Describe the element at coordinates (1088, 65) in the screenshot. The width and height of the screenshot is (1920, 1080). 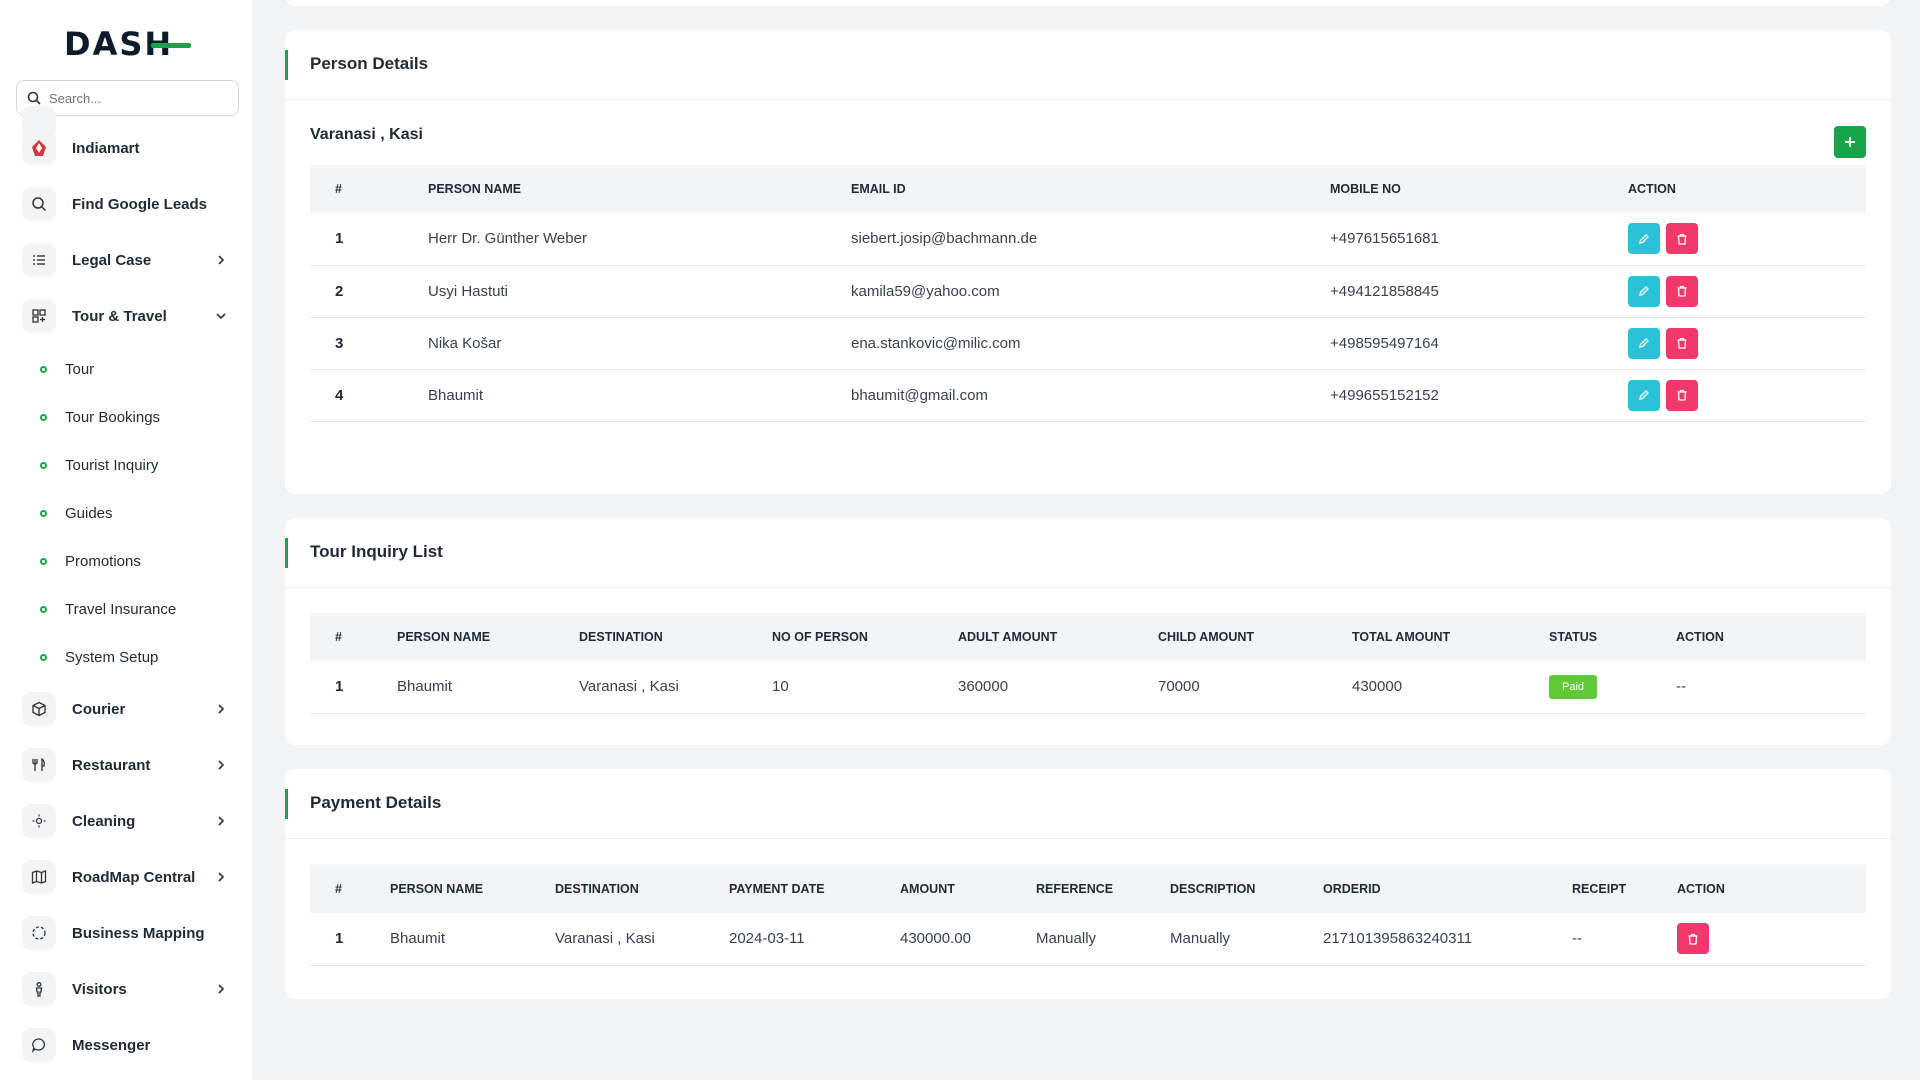
I see `card-header: Person Details` at that location.